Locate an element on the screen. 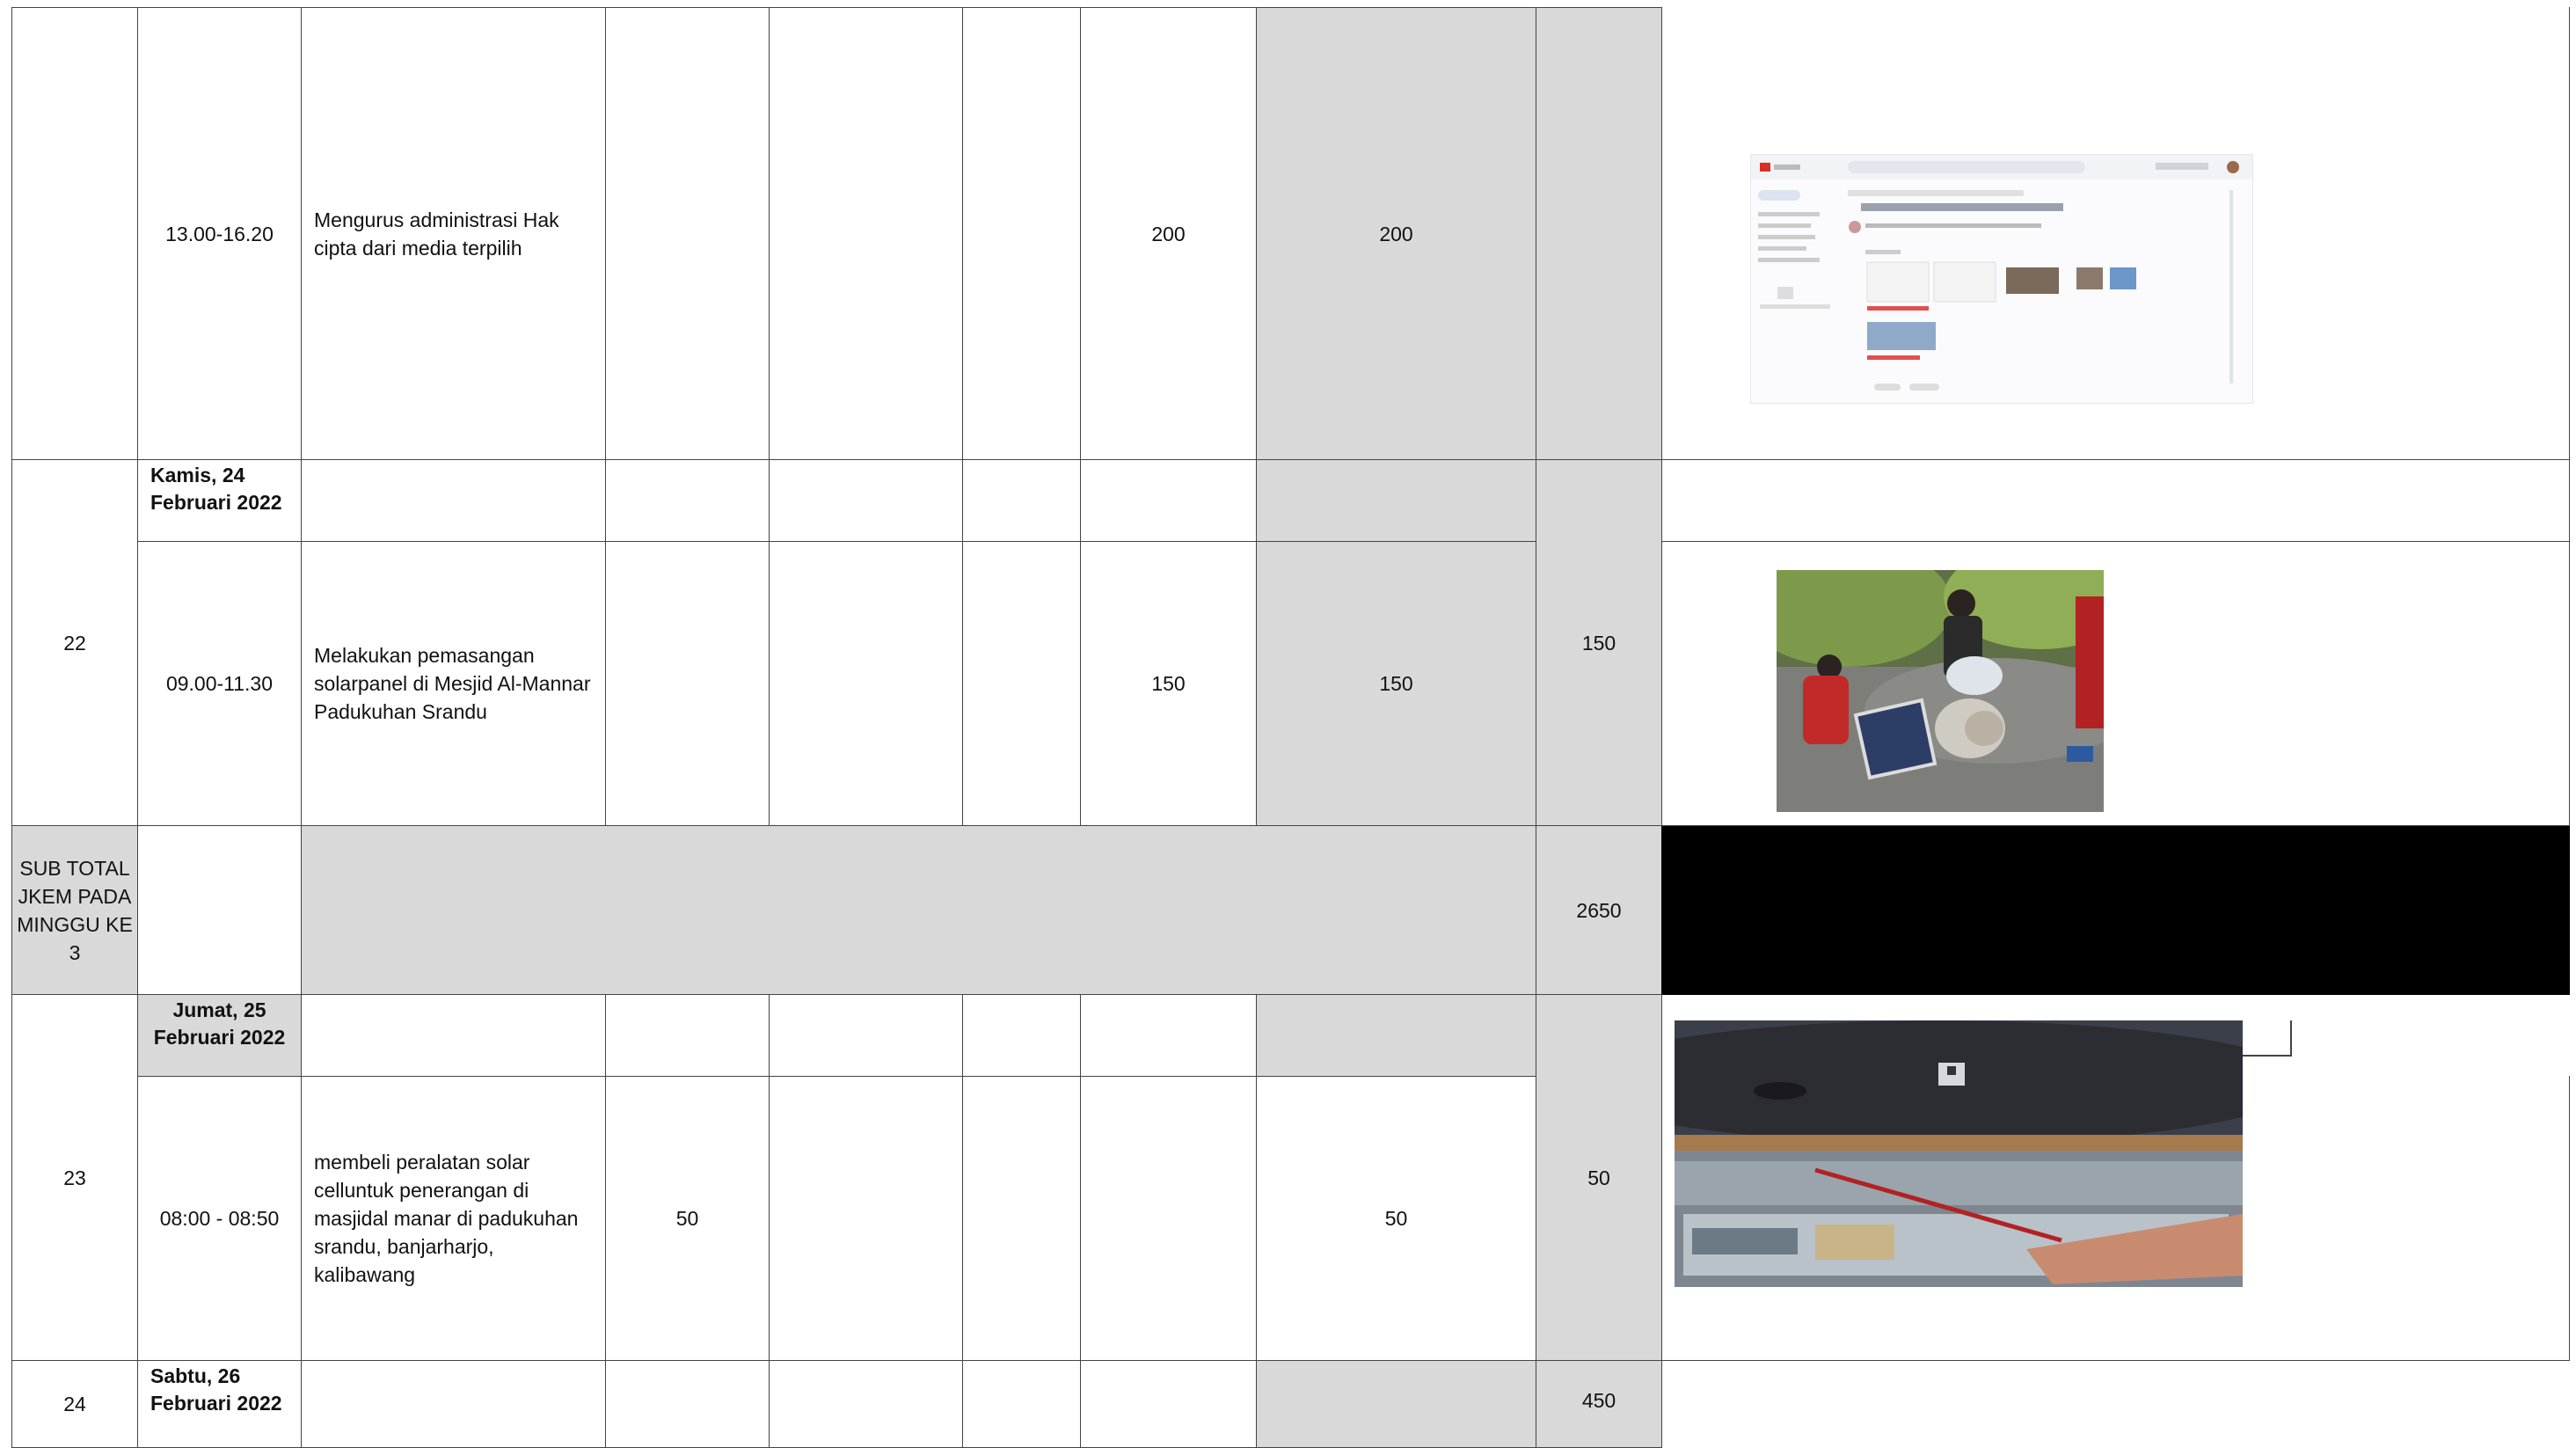 Image resolution: width=2576 pixels, height=1448 pixels. row24-col-i is located at coordinates (1396, 1404).